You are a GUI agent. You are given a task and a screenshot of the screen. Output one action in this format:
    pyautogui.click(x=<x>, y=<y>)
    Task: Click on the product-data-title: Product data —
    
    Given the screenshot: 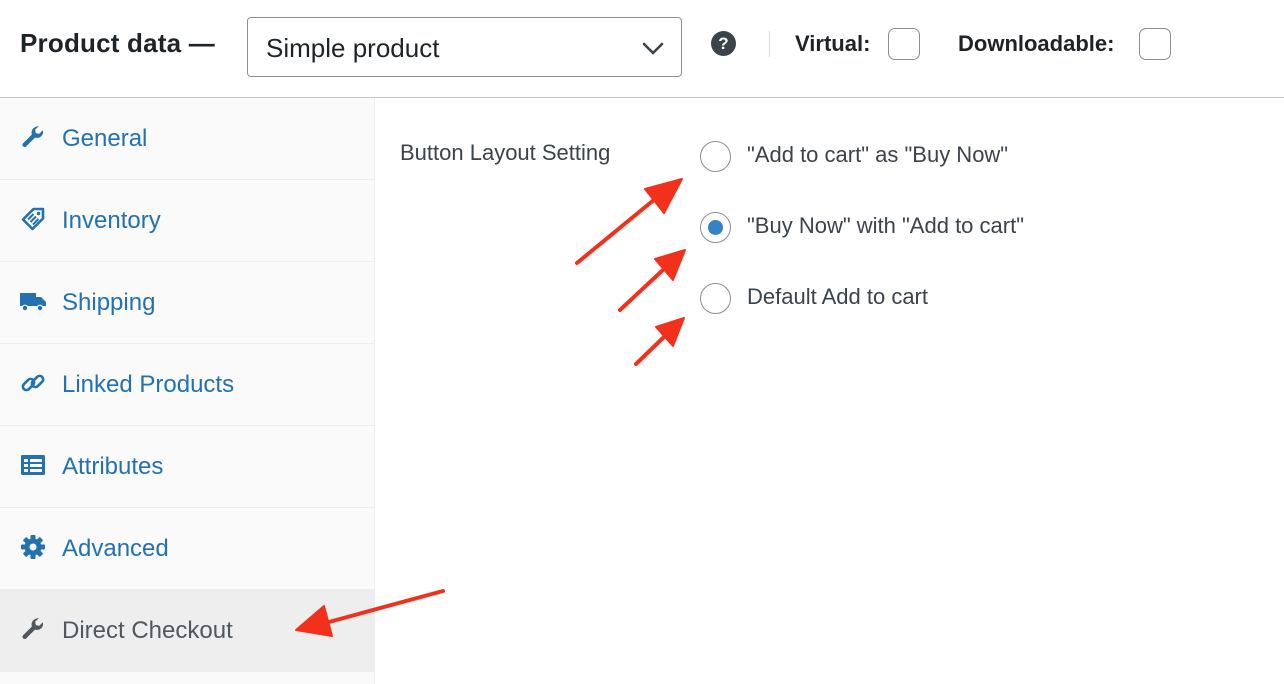 What is the action you would take?
    pyautogui.click(x=117, y=43)
    